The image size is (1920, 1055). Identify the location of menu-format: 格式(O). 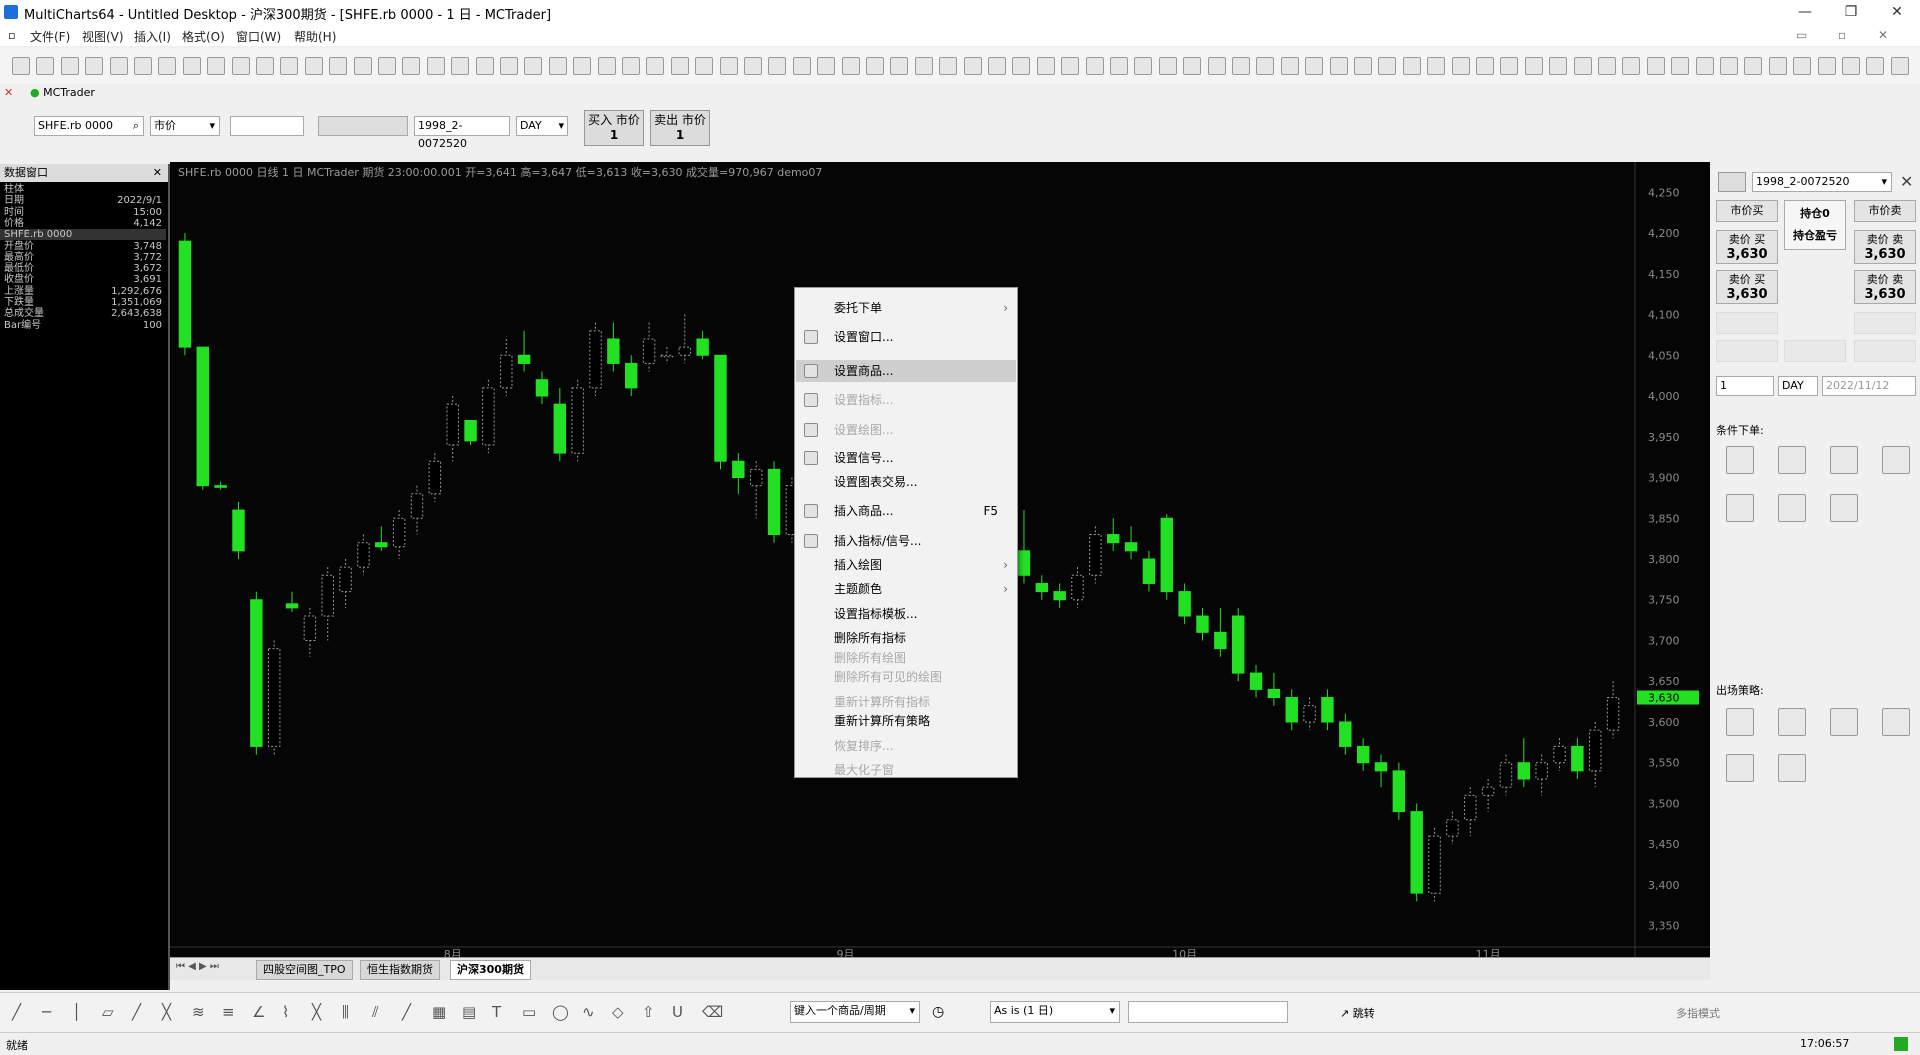
(203, 36).